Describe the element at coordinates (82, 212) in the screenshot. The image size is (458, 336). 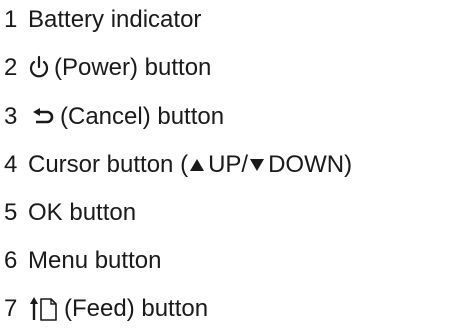
I see `item-label: OK button` at that location.